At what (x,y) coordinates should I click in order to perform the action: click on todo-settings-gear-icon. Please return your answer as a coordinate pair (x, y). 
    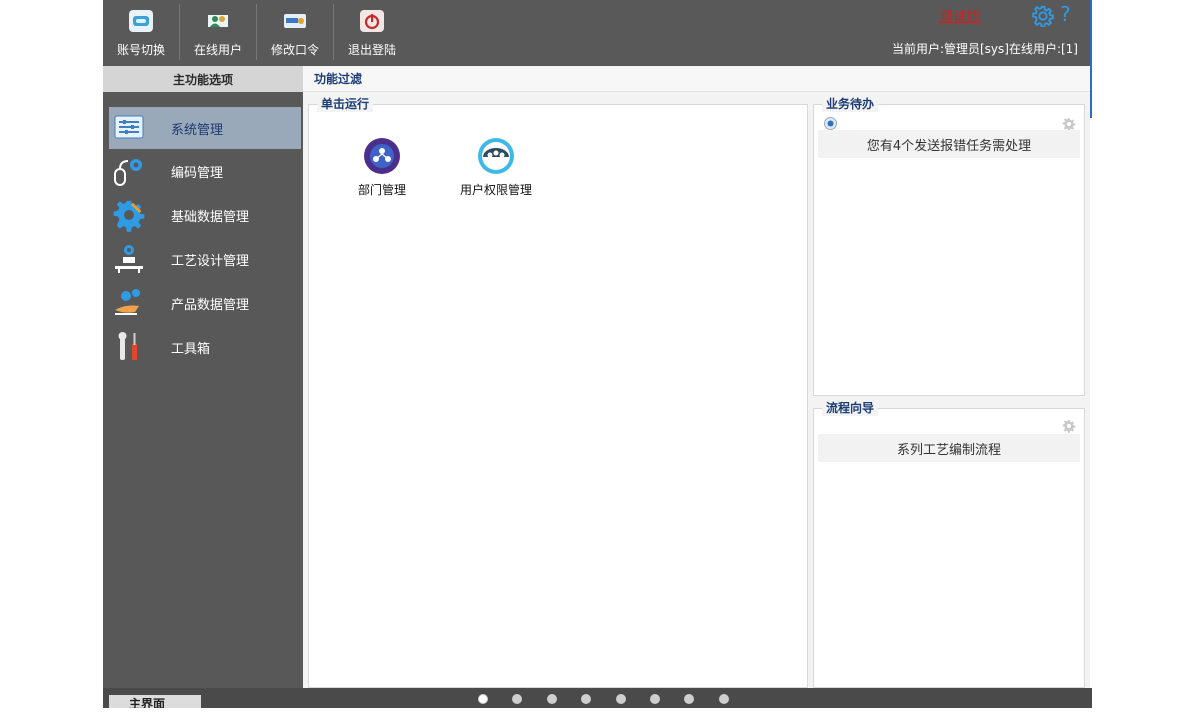
    Looking at the image, I should click on (1069, 124).